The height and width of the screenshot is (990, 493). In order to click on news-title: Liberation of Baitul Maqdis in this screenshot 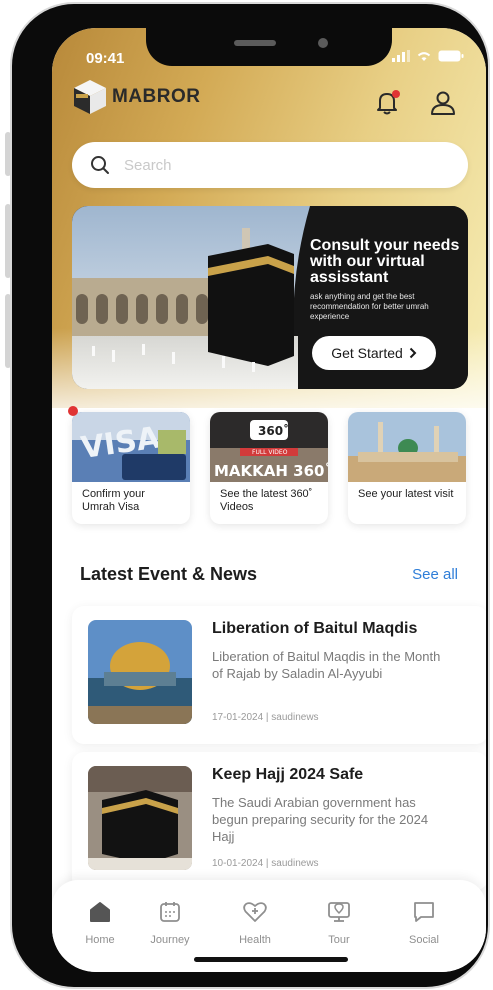, I will do `click(315, 628)`.